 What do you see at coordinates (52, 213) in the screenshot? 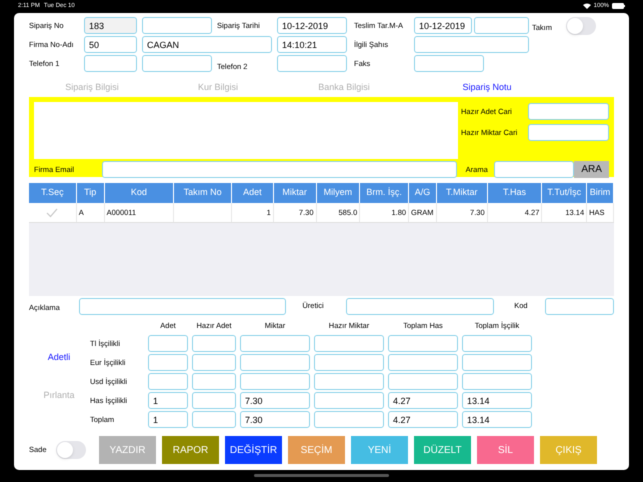
I see `checkmark-icon` at bounding box center [52, 213].